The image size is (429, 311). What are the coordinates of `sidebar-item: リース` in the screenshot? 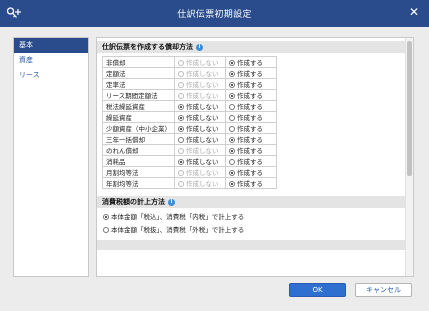 It's located at (51, 75).